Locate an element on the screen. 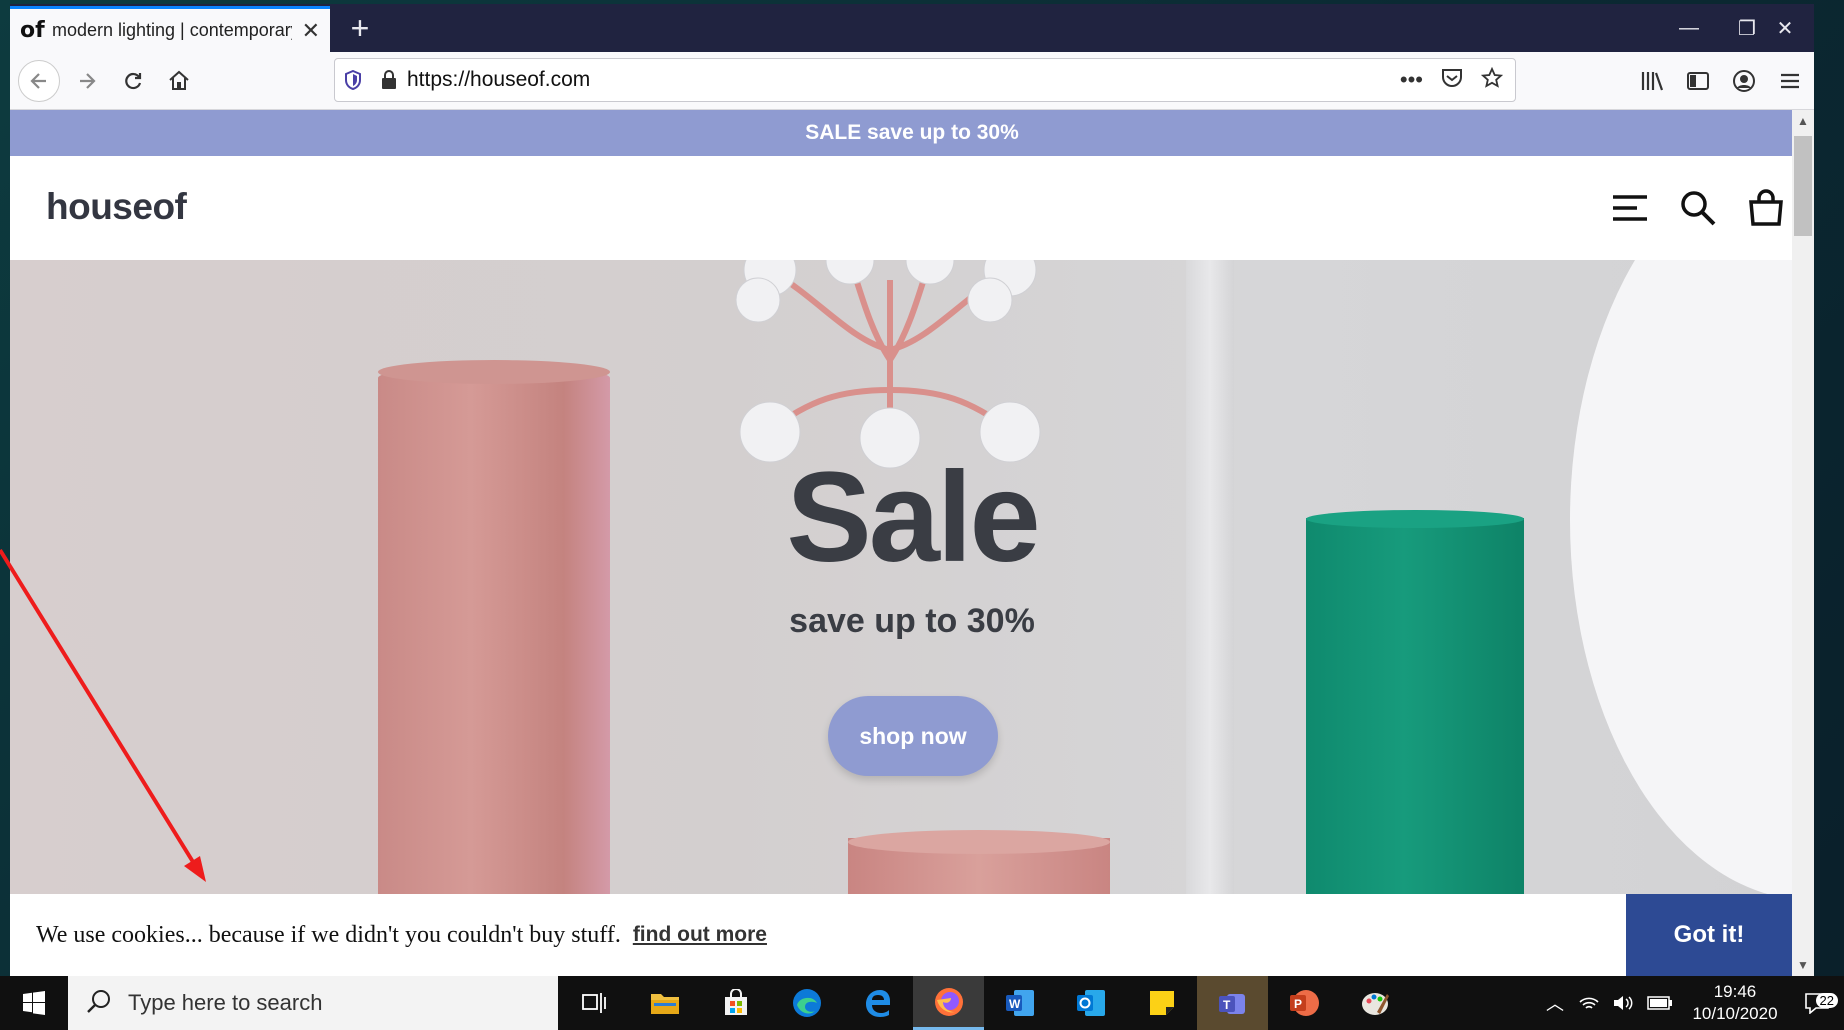  new-tab-icon: + is located at coordinates (360, 28).